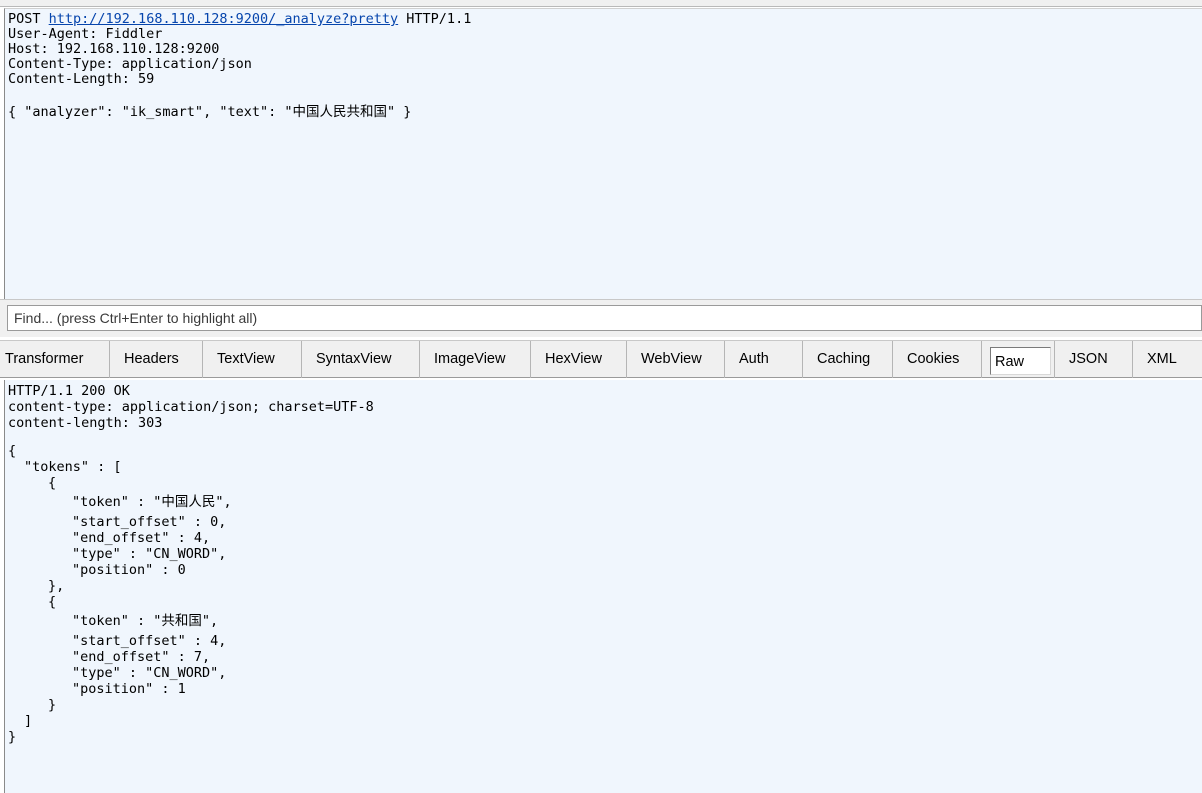 The height and width of the screenshot is (793, 1202). I want to click on response-status-line: HTTP/1.1 200 OK, so click(69, 391).